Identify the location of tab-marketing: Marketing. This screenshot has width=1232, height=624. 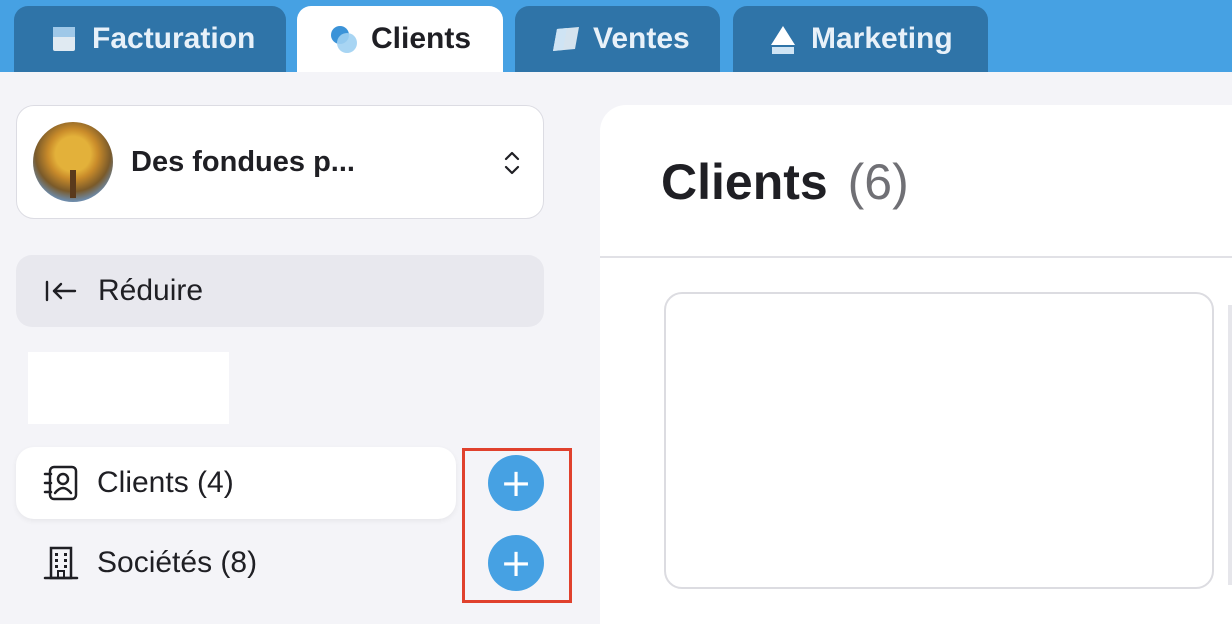
(860, 39).